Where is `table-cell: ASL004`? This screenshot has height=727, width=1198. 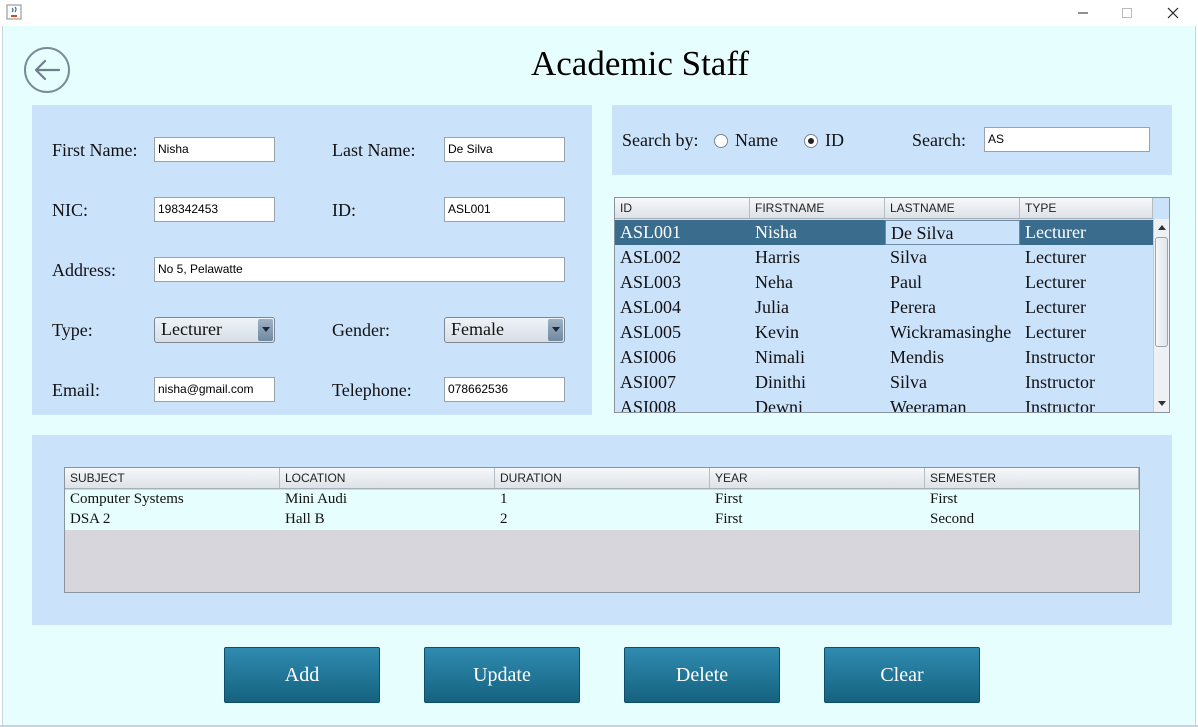
table-cell: ASL004 is located at coordinates (651, 307).